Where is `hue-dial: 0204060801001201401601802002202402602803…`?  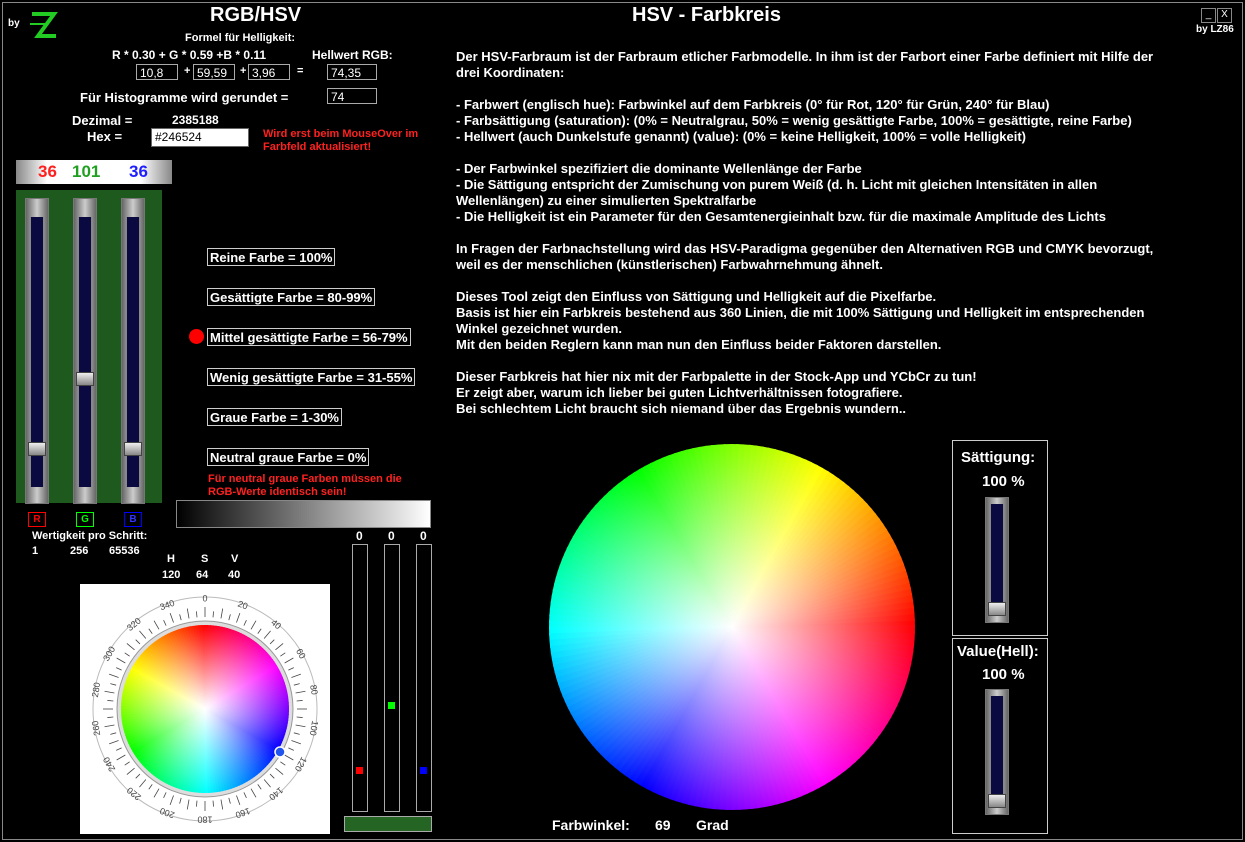 hue-dial: 0204060801001201401601802002202402602803… is located at coordinates (205, 709).